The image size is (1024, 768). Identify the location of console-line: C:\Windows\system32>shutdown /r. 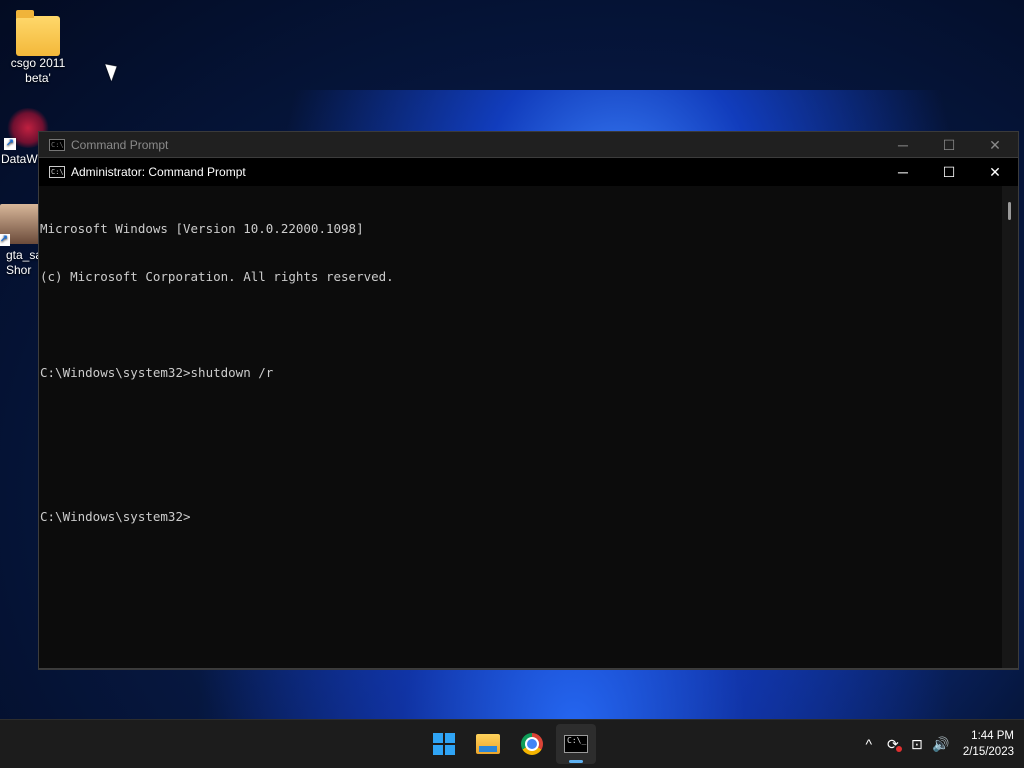
(157, 372).